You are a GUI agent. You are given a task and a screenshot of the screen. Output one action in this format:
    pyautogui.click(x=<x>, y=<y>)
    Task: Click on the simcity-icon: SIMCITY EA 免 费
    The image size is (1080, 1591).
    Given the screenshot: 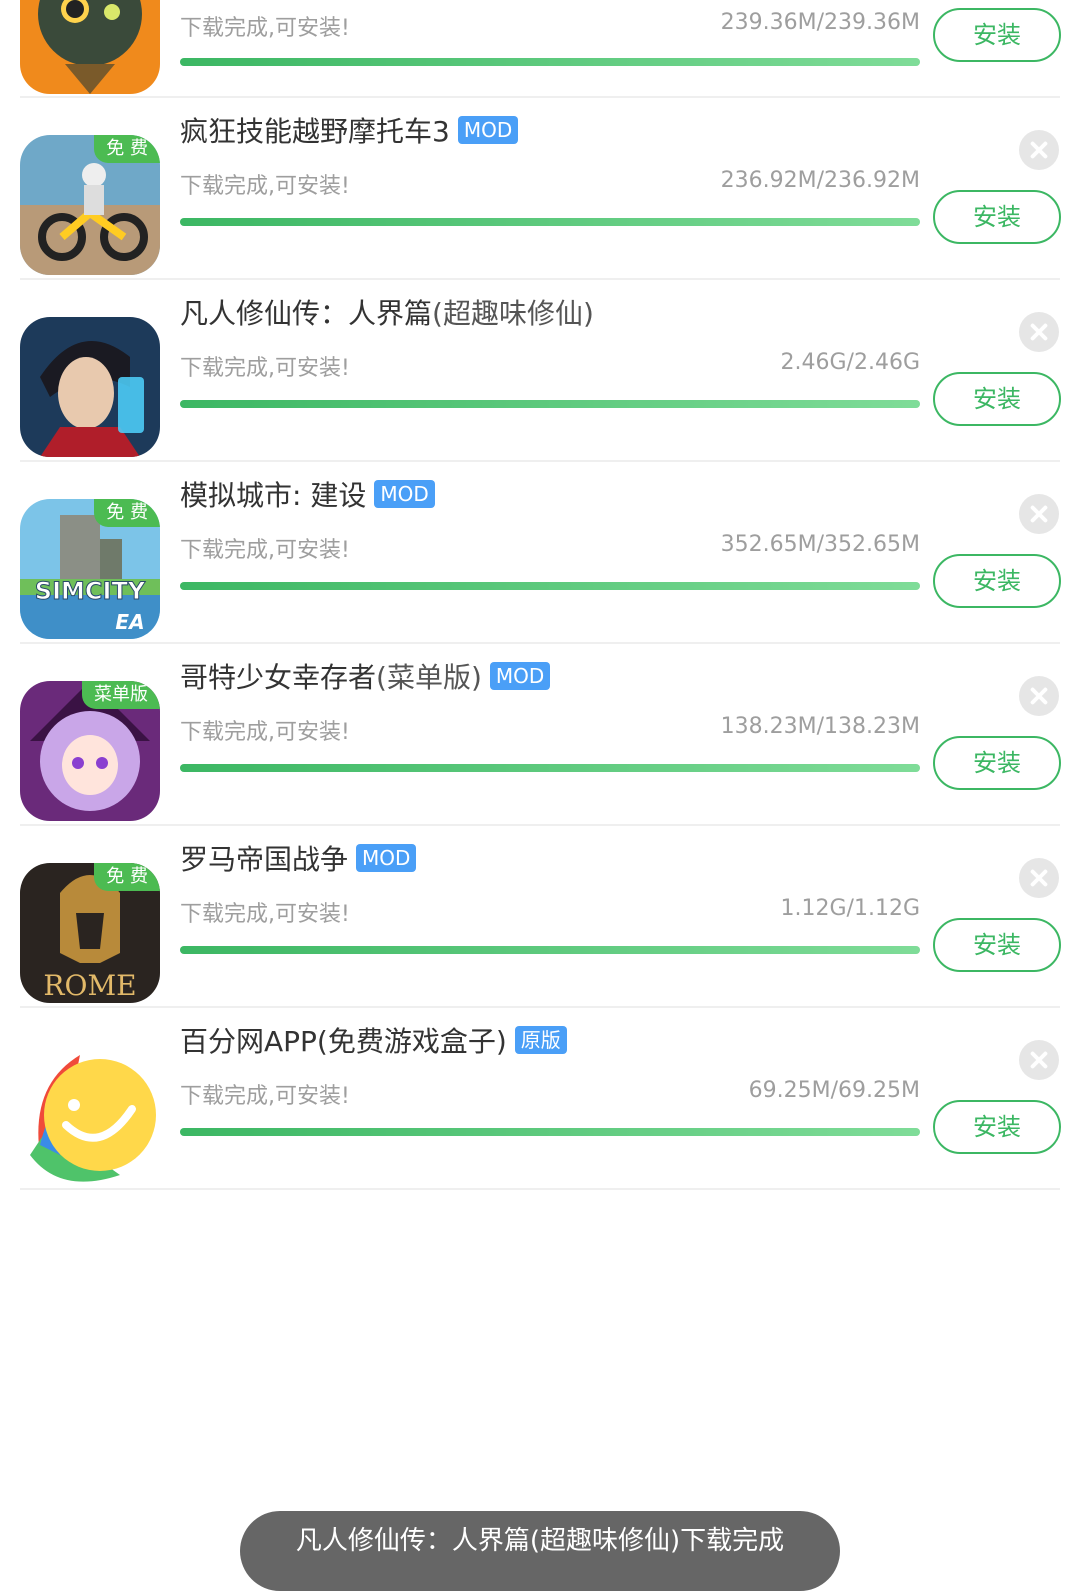 What is the action you would take?
    pyautogui.click(x=90, y=569)
    